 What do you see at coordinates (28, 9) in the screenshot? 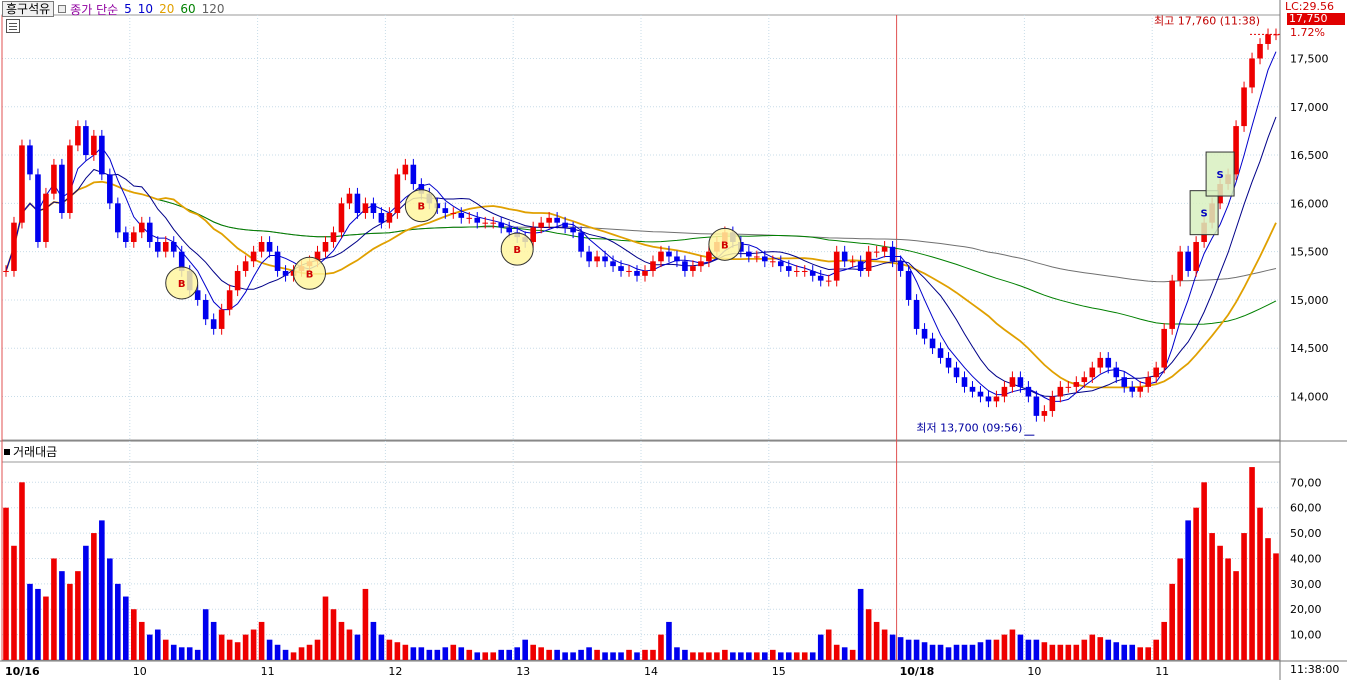
I see `stock-name: 흥구석유` at bounding box center [28, 9].